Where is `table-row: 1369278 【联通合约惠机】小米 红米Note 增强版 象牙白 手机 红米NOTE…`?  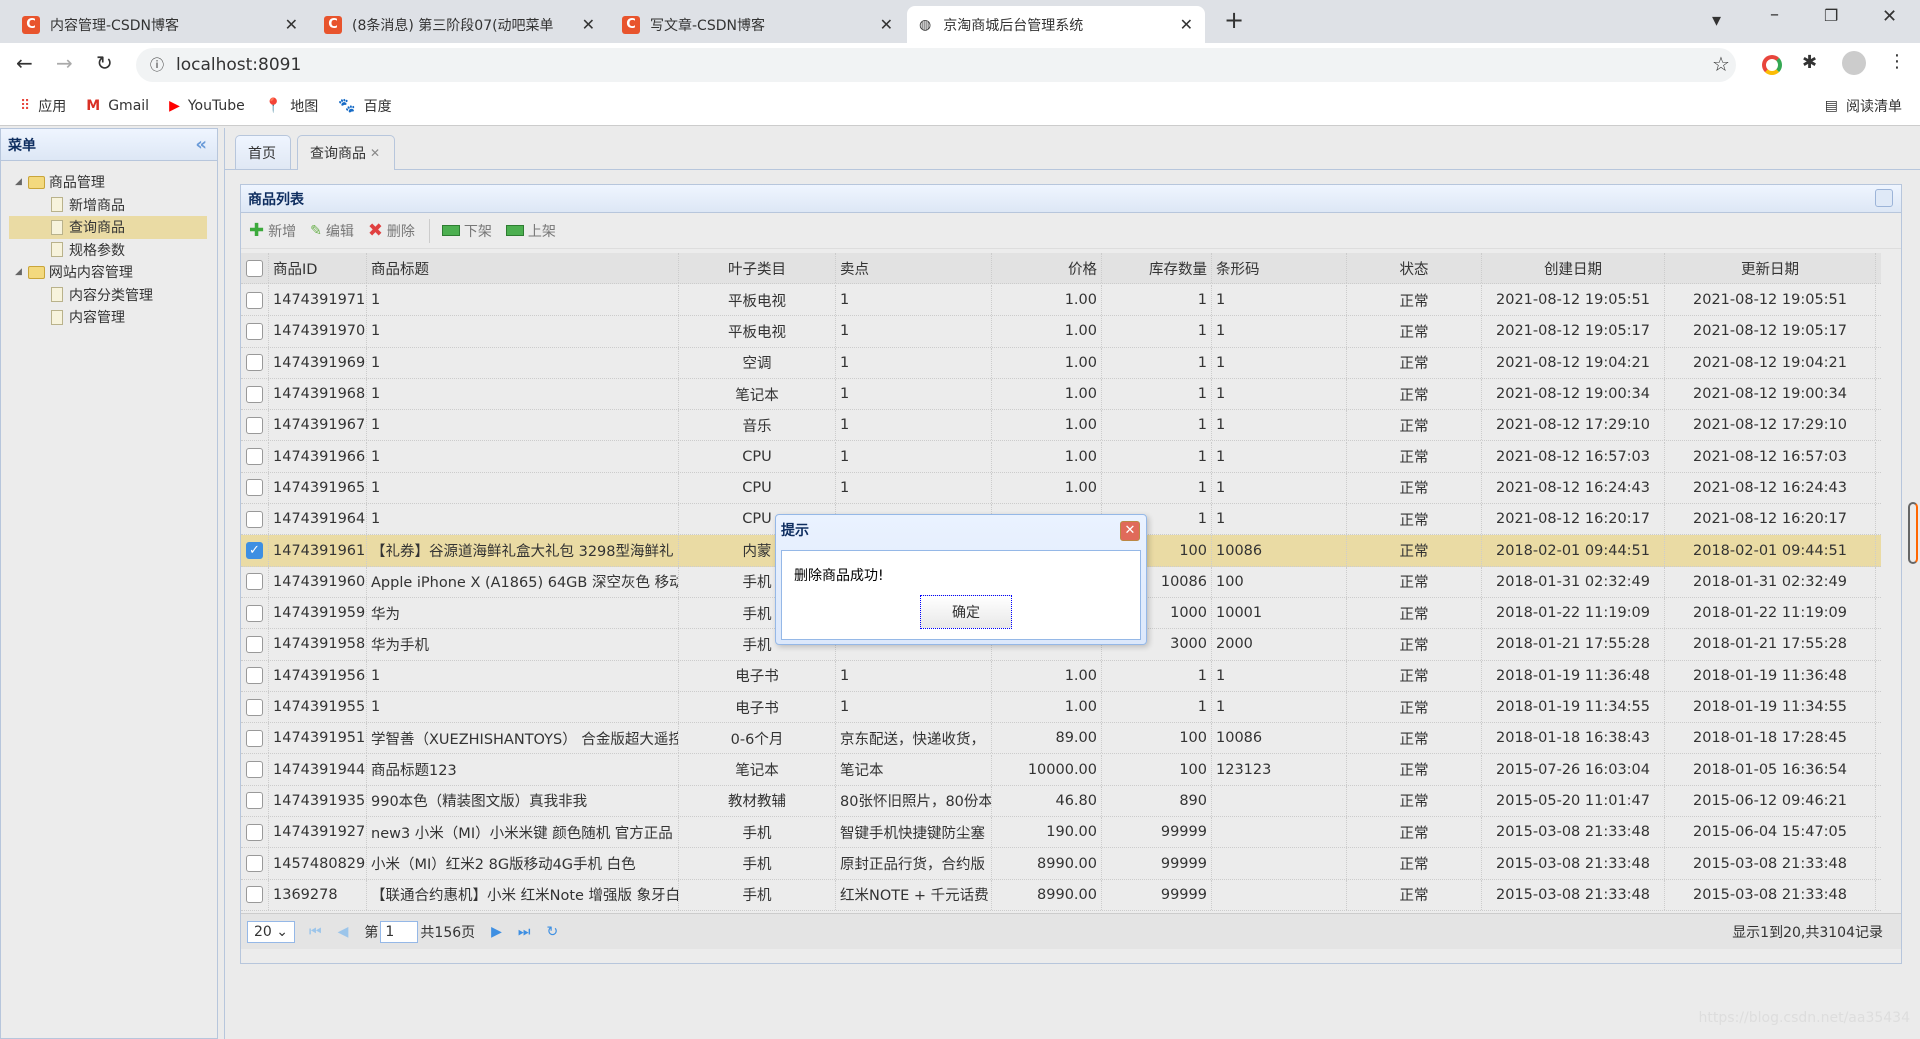 table-row: 1369278 【联通合约惠机】小米 红米Note 增强版 象牙白 手机 红米NOTE… is located at coordinates (1061, 895).